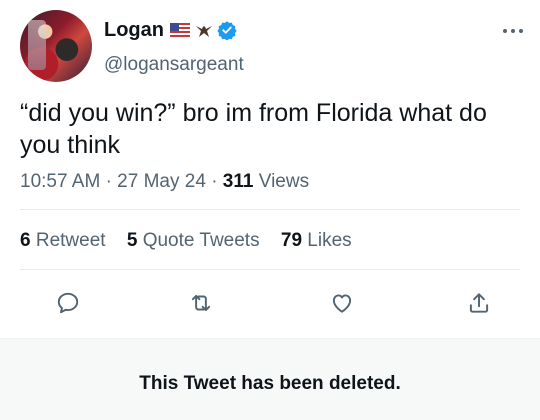 This screenshot has width=540, height=420. I want to click on retweets-count: 6, so click(25, 240).